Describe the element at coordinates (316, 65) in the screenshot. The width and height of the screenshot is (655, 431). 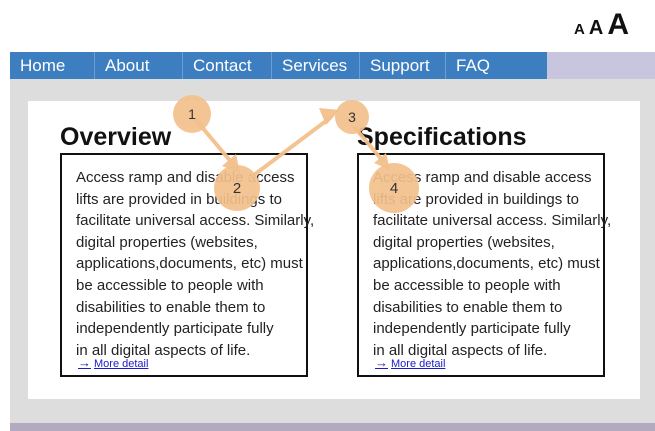
I see `nav-item-services: Services` at that location.